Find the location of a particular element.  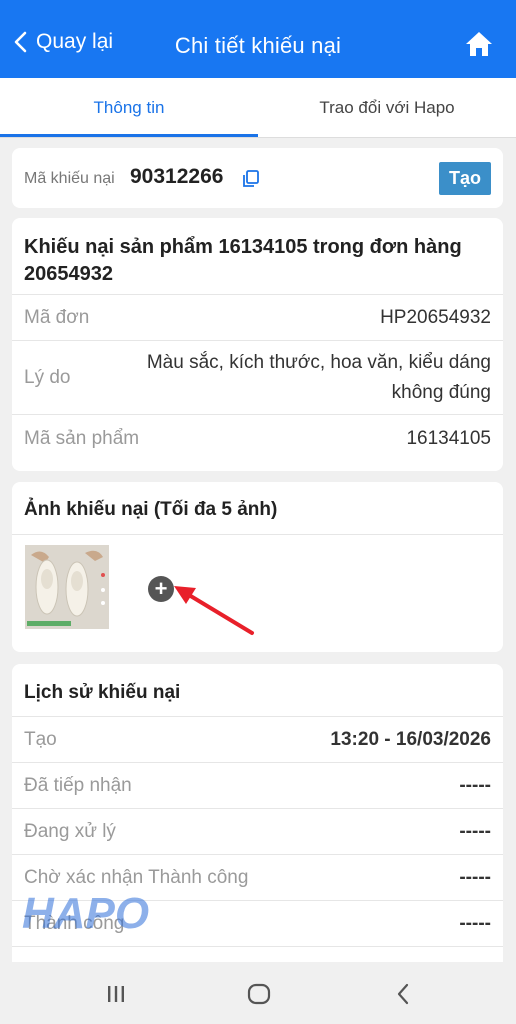

reason-line-1: Màu sắc, kích thước, hoa văn, kiểu dáng is located at coordinates (318, 362).